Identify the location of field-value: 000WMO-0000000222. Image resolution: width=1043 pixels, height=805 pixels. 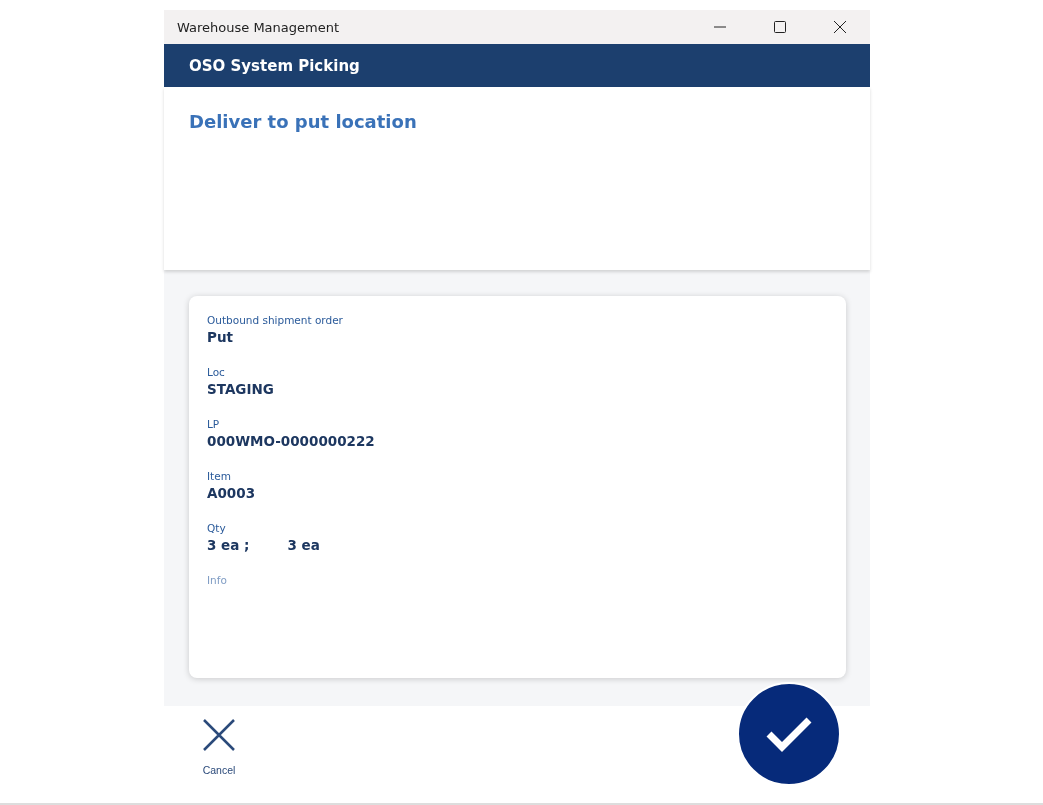
(291, 441).